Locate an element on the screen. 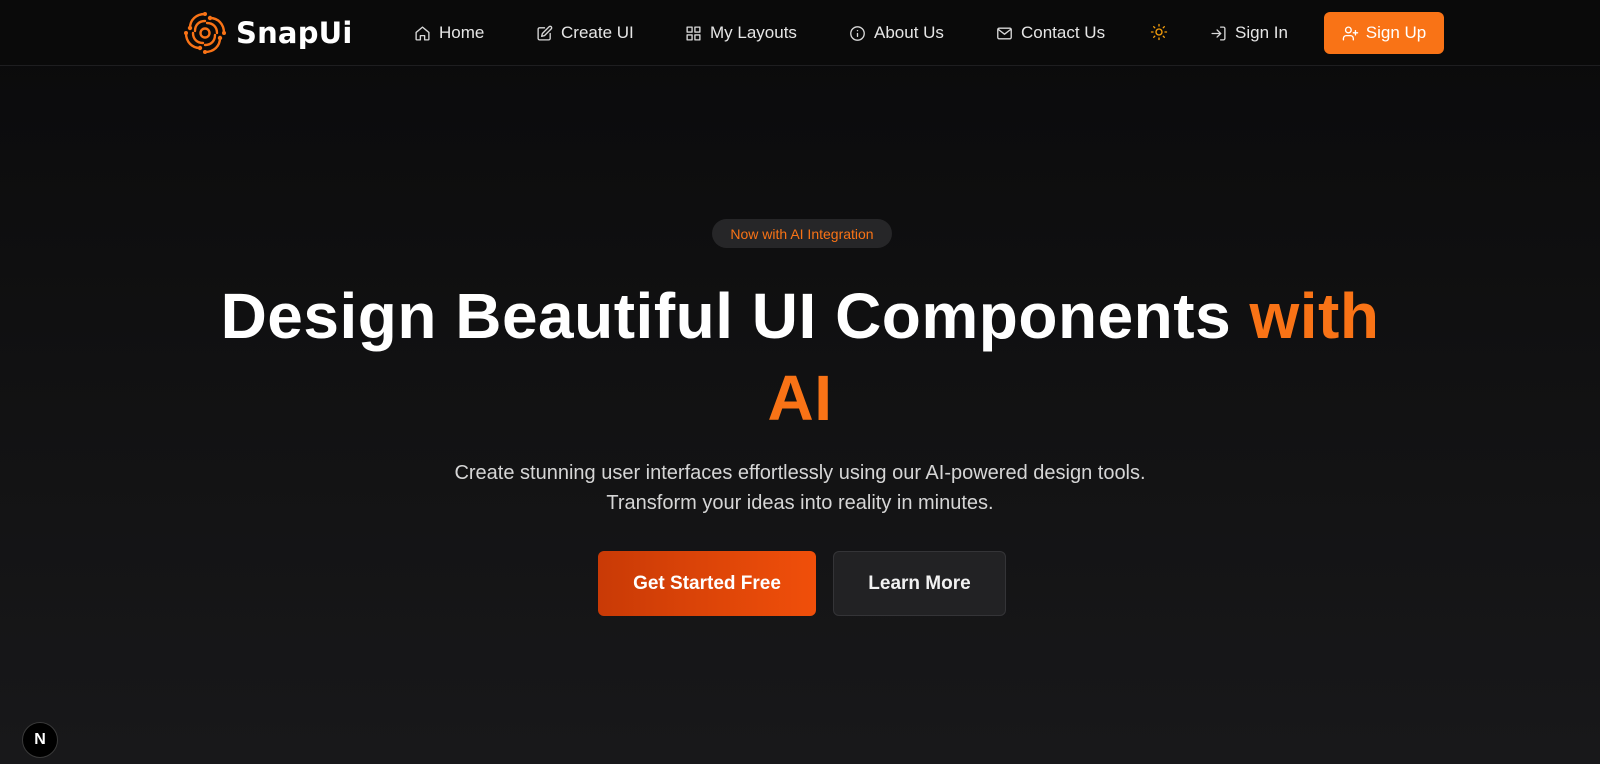 This screenshot has width=1600, height=764. brand-logo: SnapUi is located at coordinates (267, 33).